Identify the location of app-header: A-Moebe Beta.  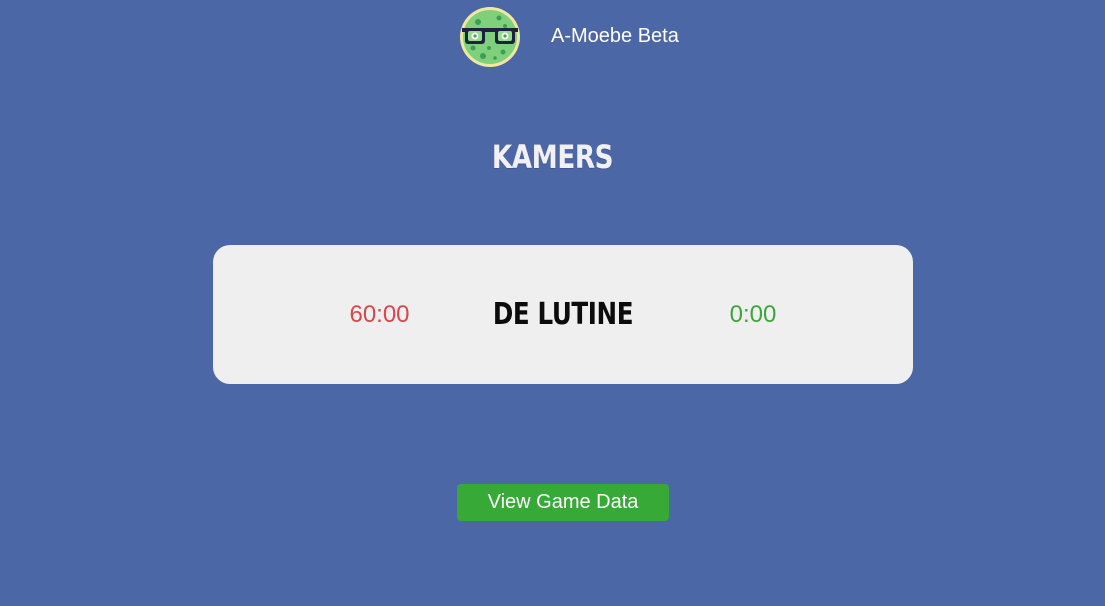
(552, 38).